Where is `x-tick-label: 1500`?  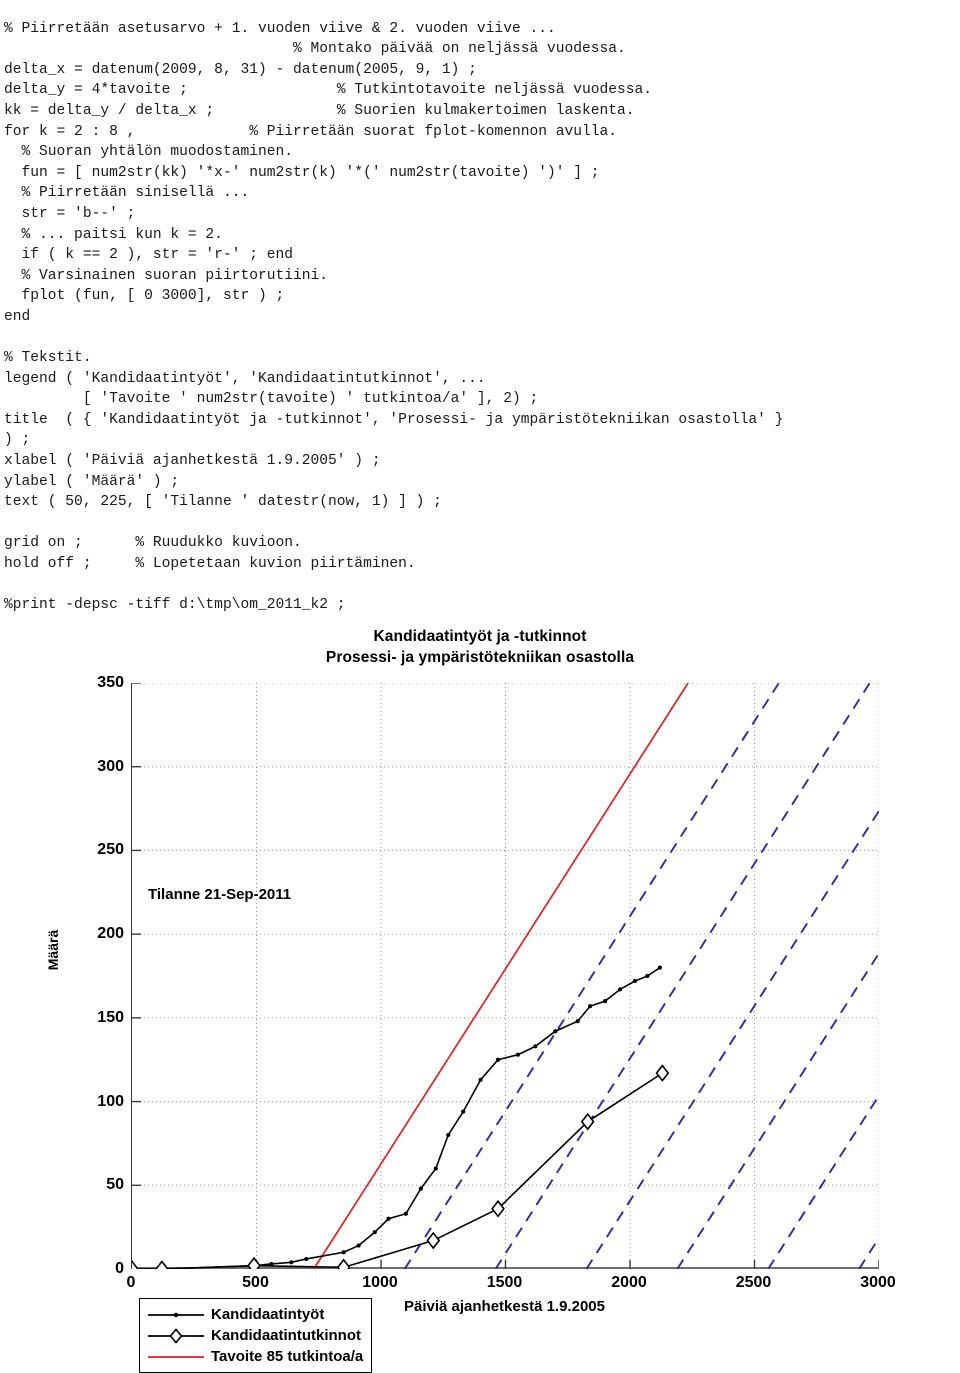
x-tick-label: 1500 is located at coordinates (504, 1282).